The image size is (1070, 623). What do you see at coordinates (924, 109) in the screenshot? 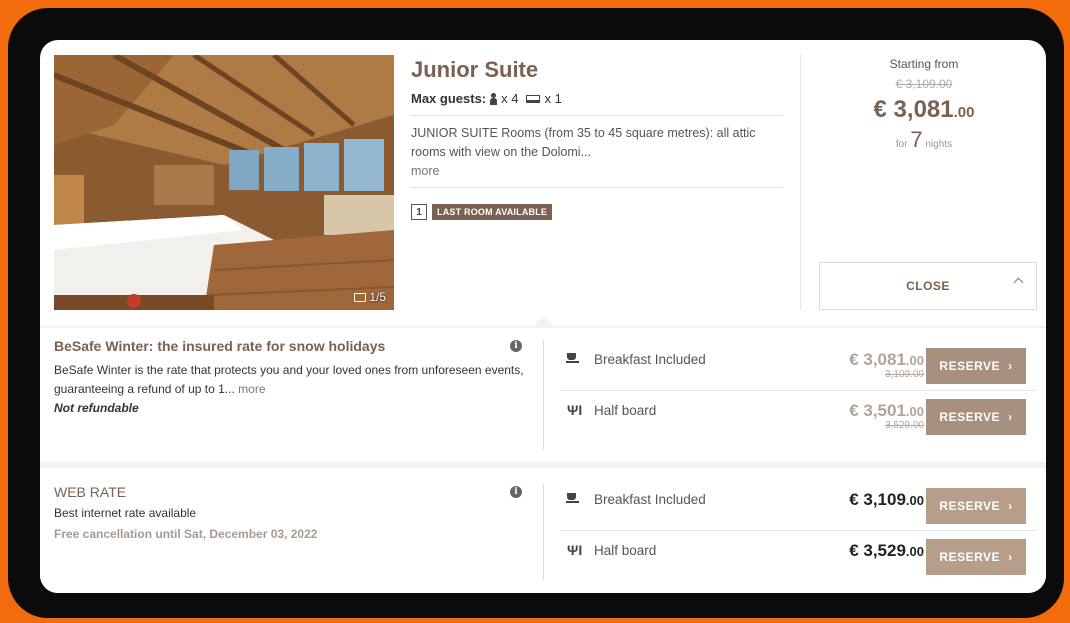
I see `main-price: € 3,081.00` at bounding box center [924, 109].